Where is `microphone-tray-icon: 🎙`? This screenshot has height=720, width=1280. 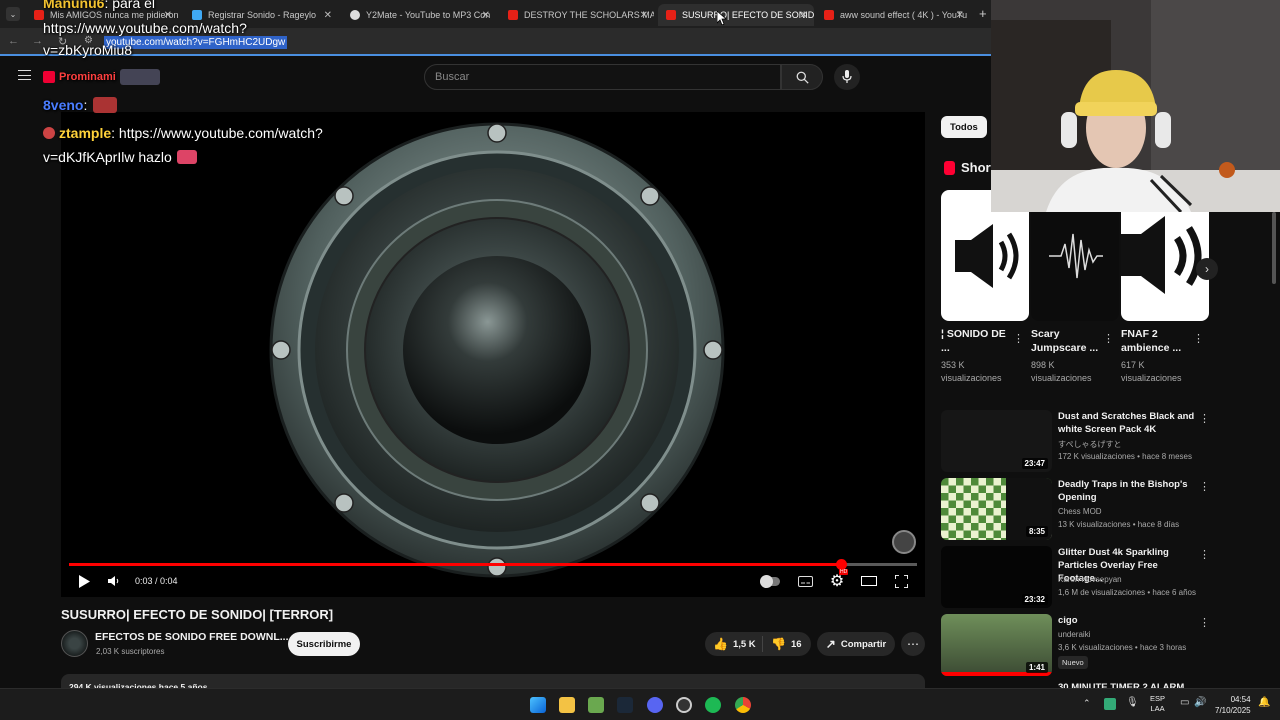 microphone-tray-icon: 🎙 is located at coordinates (1132, 702).